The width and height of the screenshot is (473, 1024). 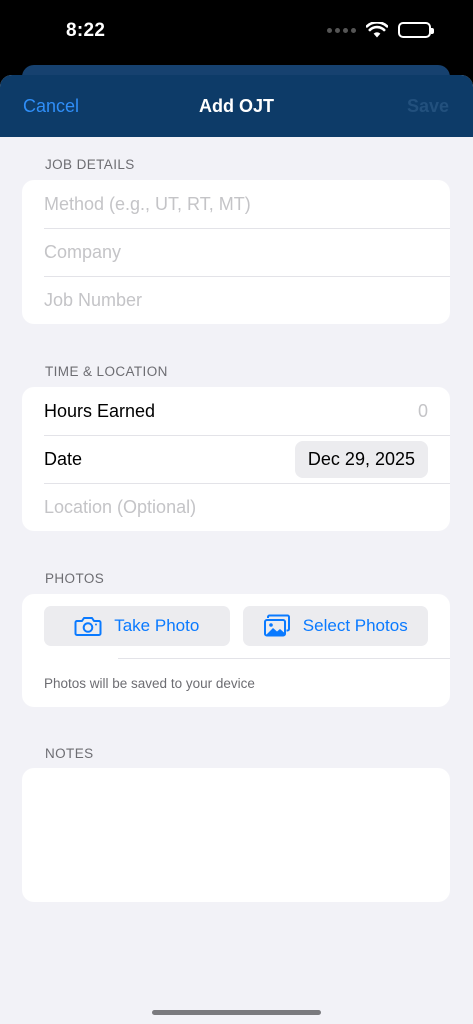 What do you see at coordinates (428, 106) in the screenshot?
I see `save-button: Save` at bounding box center [428, 106].